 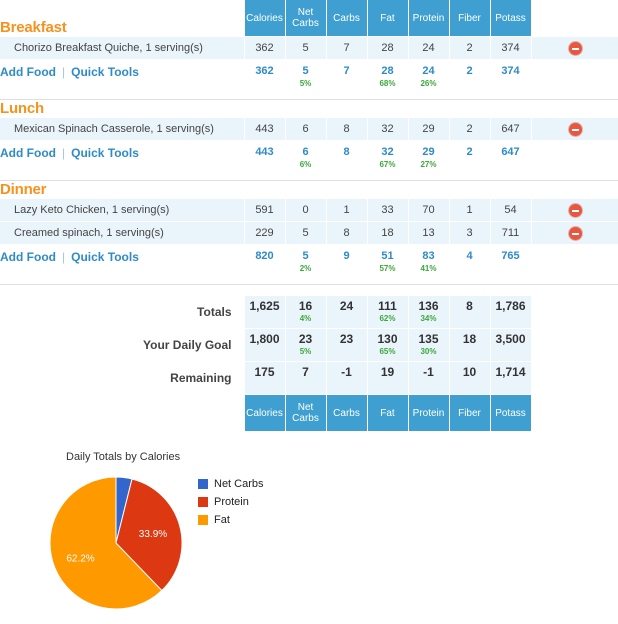 What do you see at coordinates (309, 190) in the screenshot?
I see `meal-header-row: Dinner` at bounding box center [309, 190].